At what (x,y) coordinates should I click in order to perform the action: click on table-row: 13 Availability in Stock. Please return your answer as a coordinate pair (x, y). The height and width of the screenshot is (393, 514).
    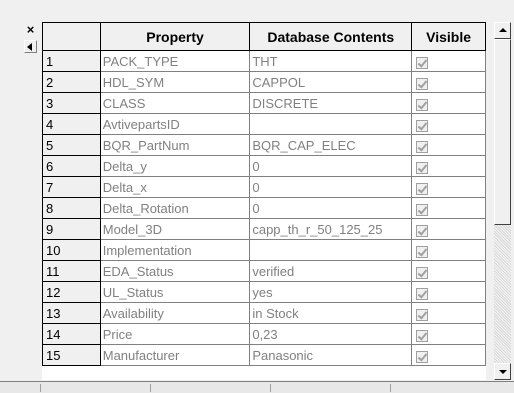
    Looking at the image, I should click on (264, 313).